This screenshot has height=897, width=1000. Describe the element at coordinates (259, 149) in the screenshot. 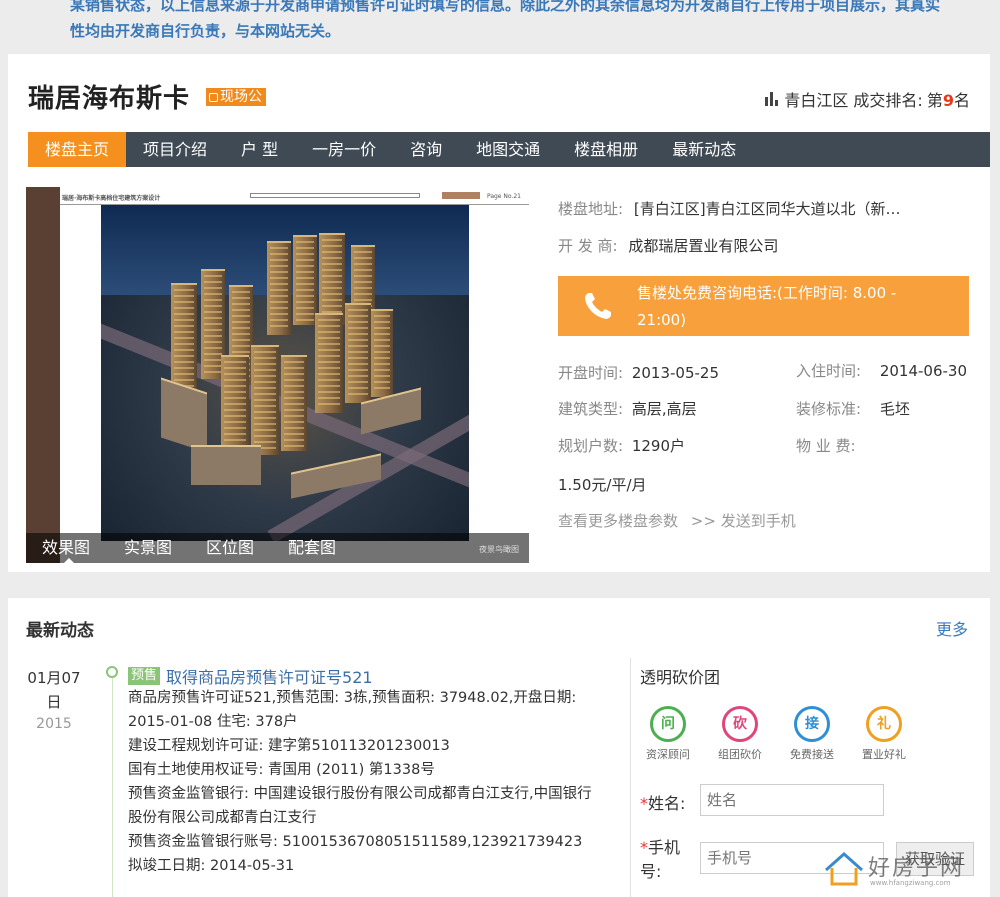

I see `nav-item-floorplan: 户 型` at that location.